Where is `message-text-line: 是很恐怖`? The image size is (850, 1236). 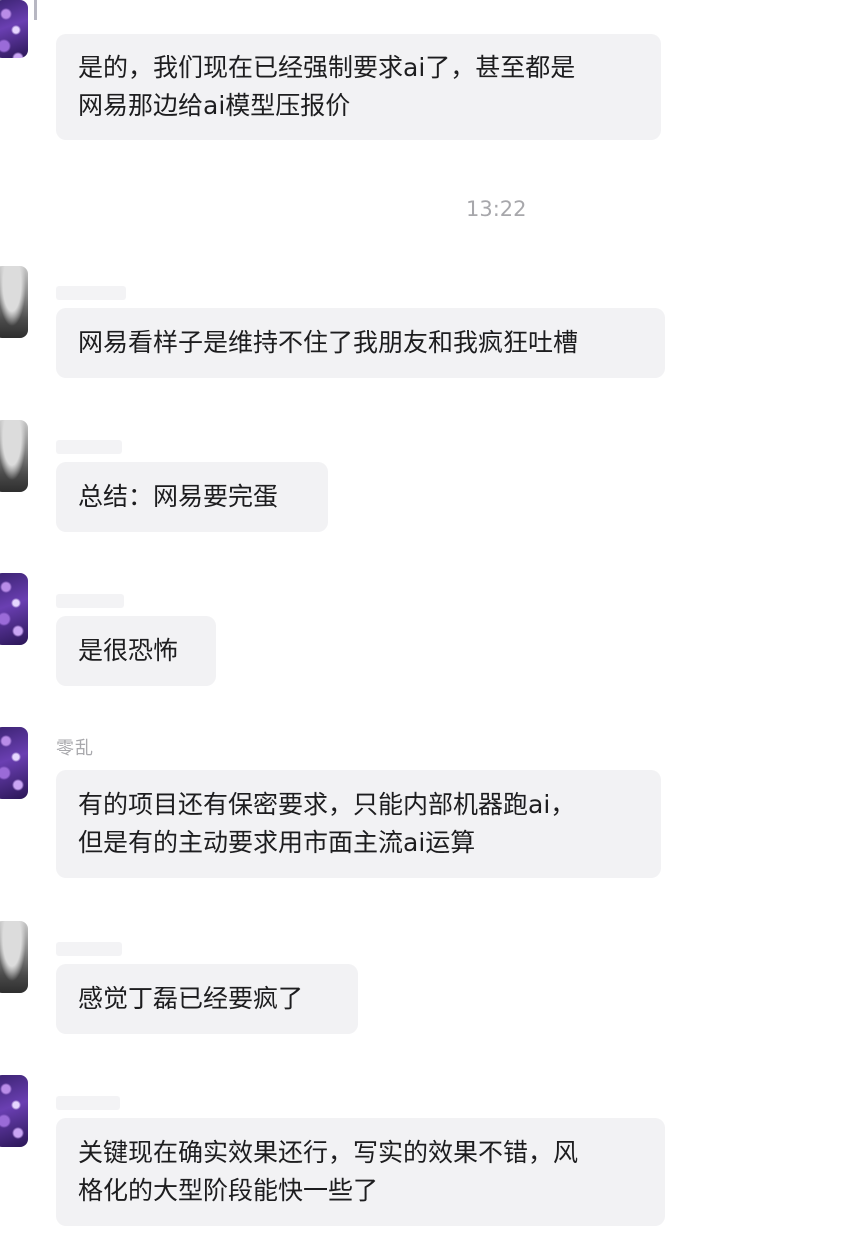
message-text-line: 是很恐怖 is located at coordinates (128, 650).